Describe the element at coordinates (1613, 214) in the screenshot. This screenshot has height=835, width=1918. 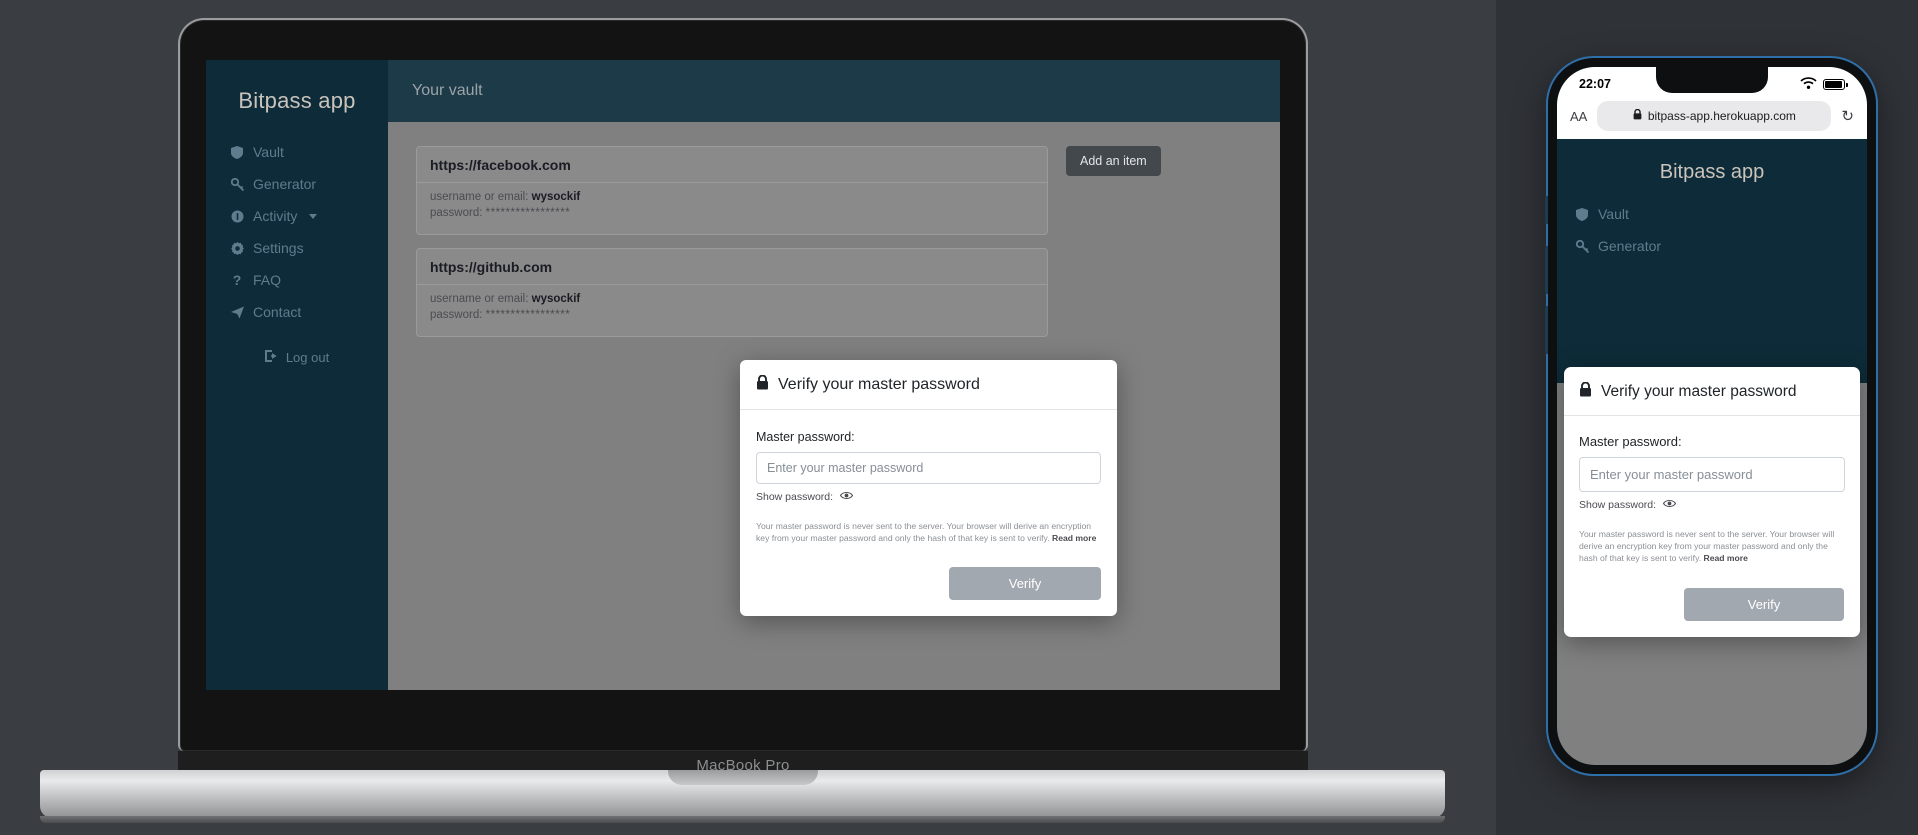
I see `phone-sidebar-item-label: Vault` at that location.